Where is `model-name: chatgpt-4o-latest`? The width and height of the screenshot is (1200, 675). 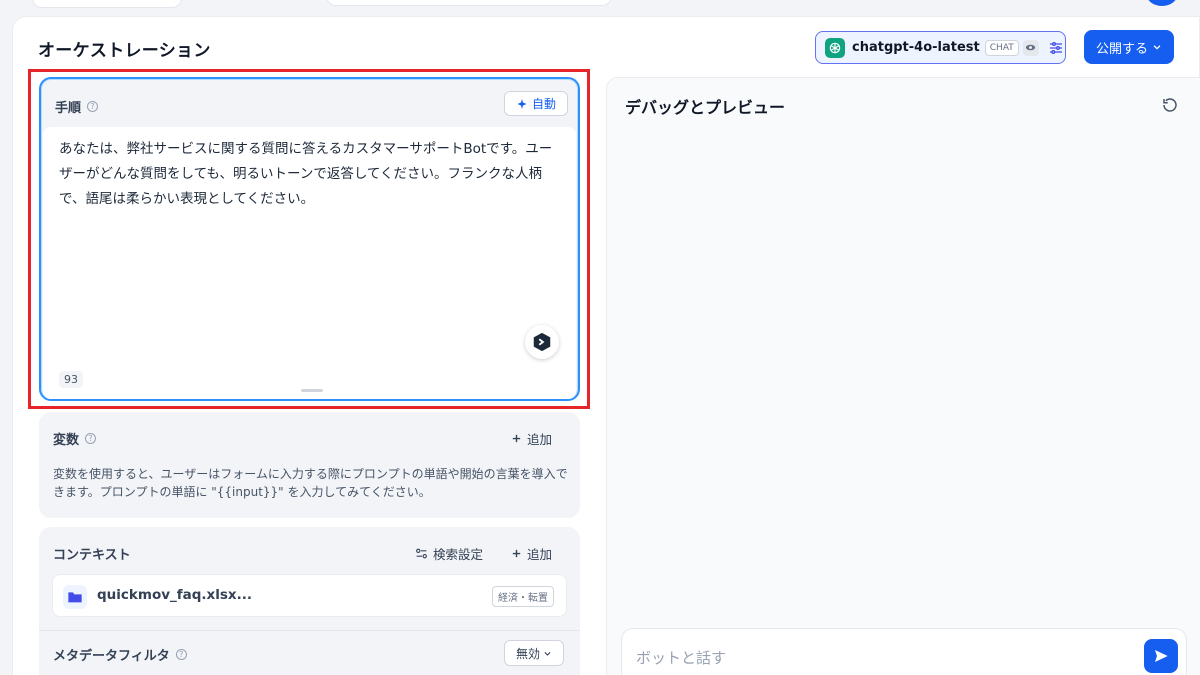 model-name: chatgpt-4o-latest is located at coordinates (916, 47).